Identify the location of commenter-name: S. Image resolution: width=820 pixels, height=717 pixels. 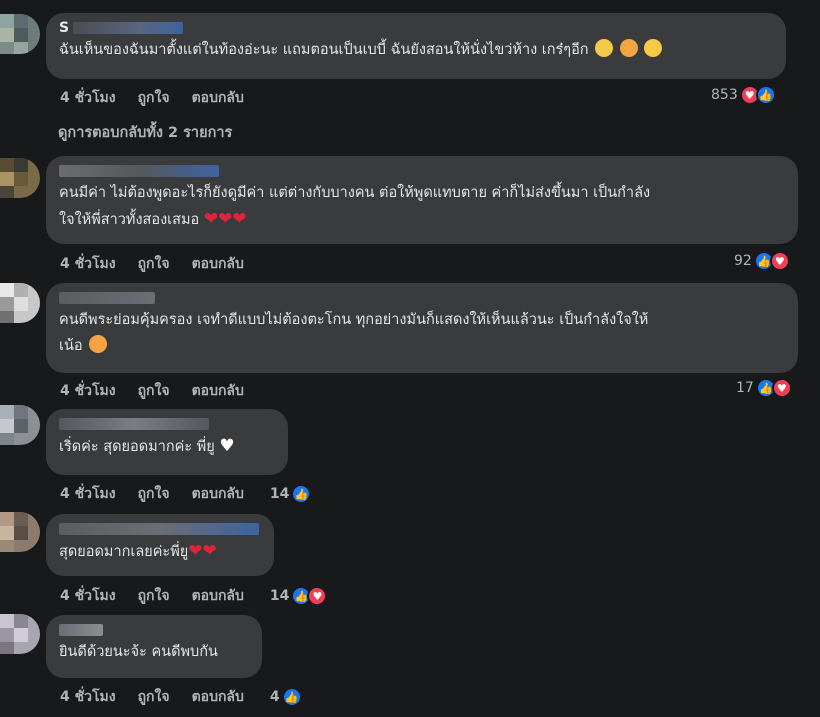
(416, 28).